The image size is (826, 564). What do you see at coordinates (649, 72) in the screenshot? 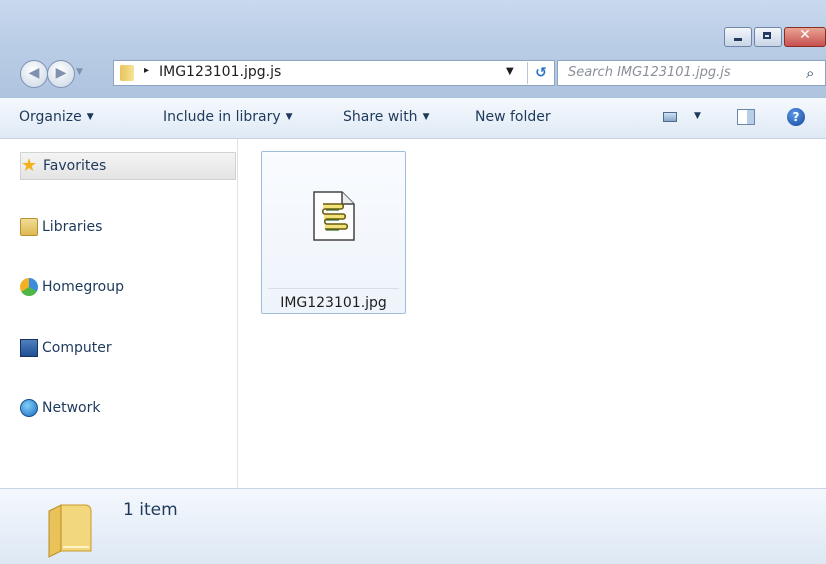
I see `search-placeholder: Search IMG123101.jpg.js` at bounding box center [649, 72].